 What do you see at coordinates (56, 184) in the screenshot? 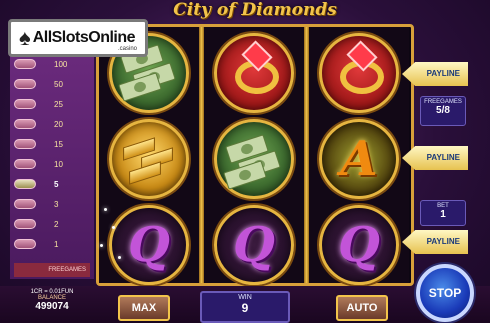
I see `paytable-value: 5` at bounding box center [56, 184].